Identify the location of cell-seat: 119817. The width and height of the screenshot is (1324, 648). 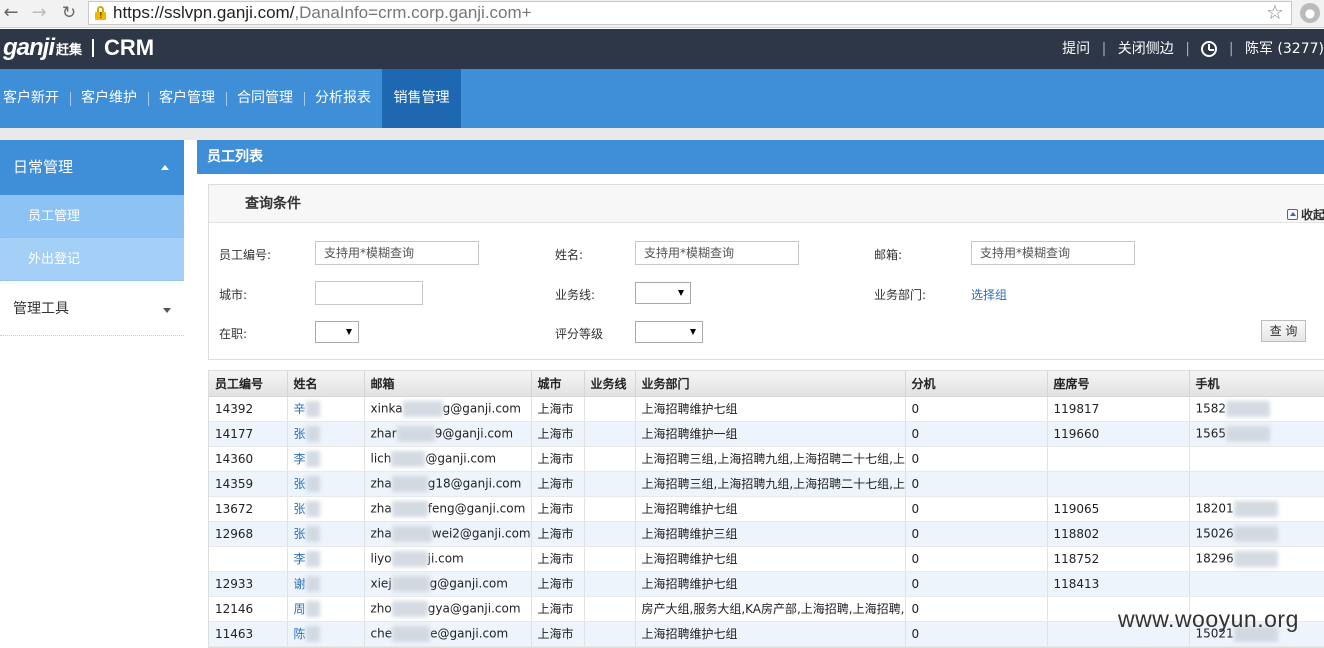
(1118, 409).